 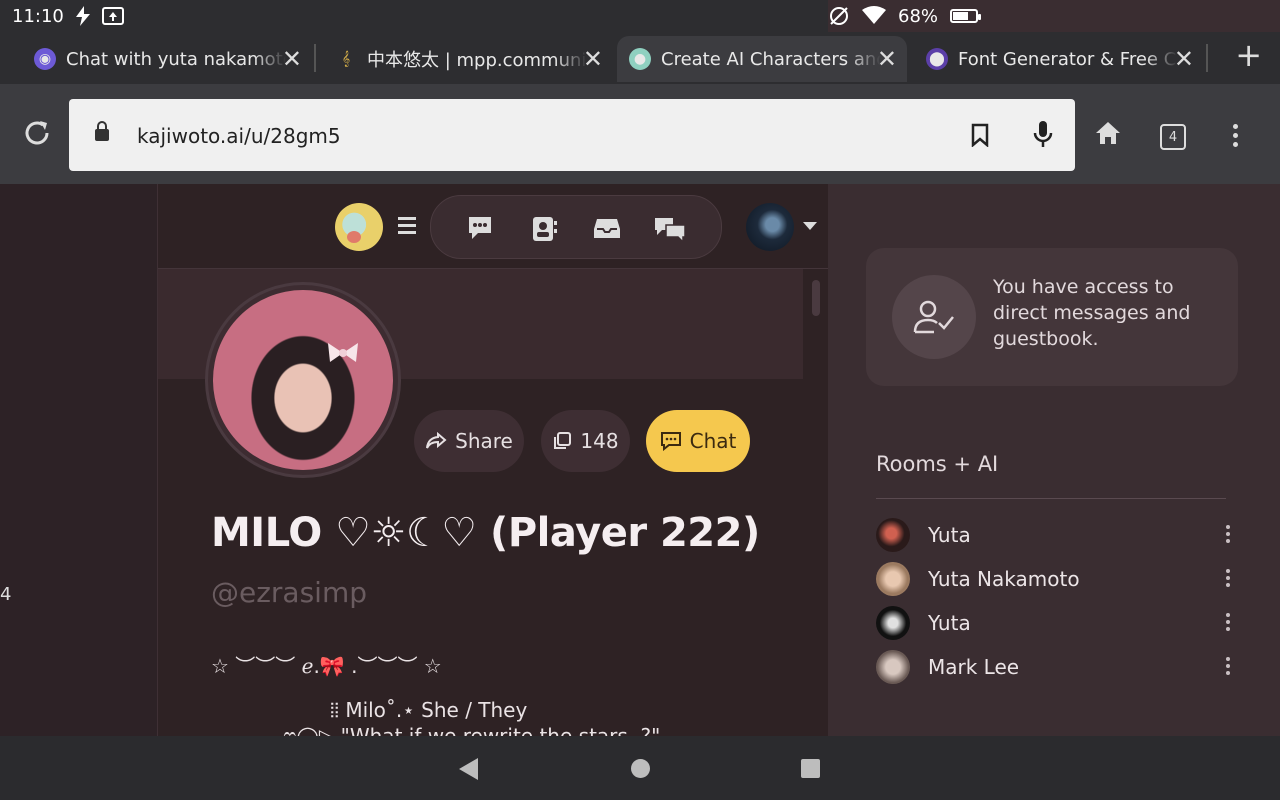 I want to click on bow-decoration, so click(x=343, y=352).